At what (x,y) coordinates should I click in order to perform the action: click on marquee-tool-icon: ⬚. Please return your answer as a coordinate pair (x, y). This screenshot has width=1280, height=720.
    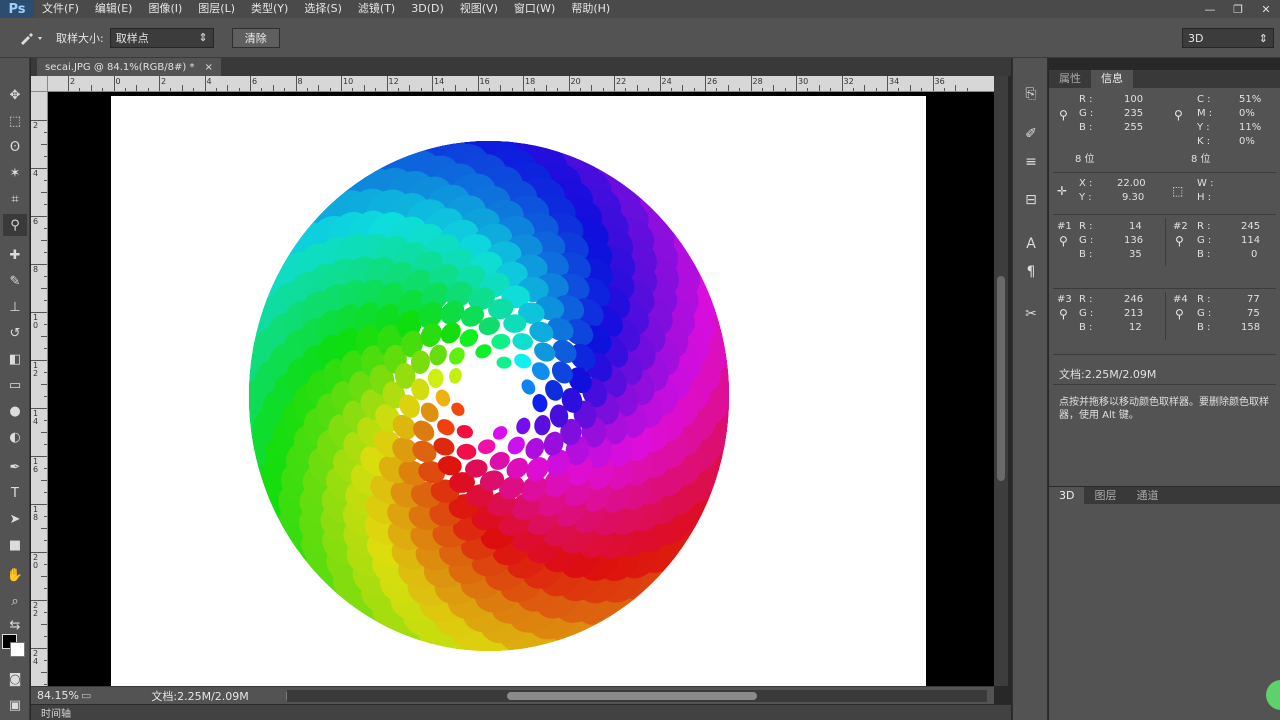
    Looking at the image, I should click on (15, 121).